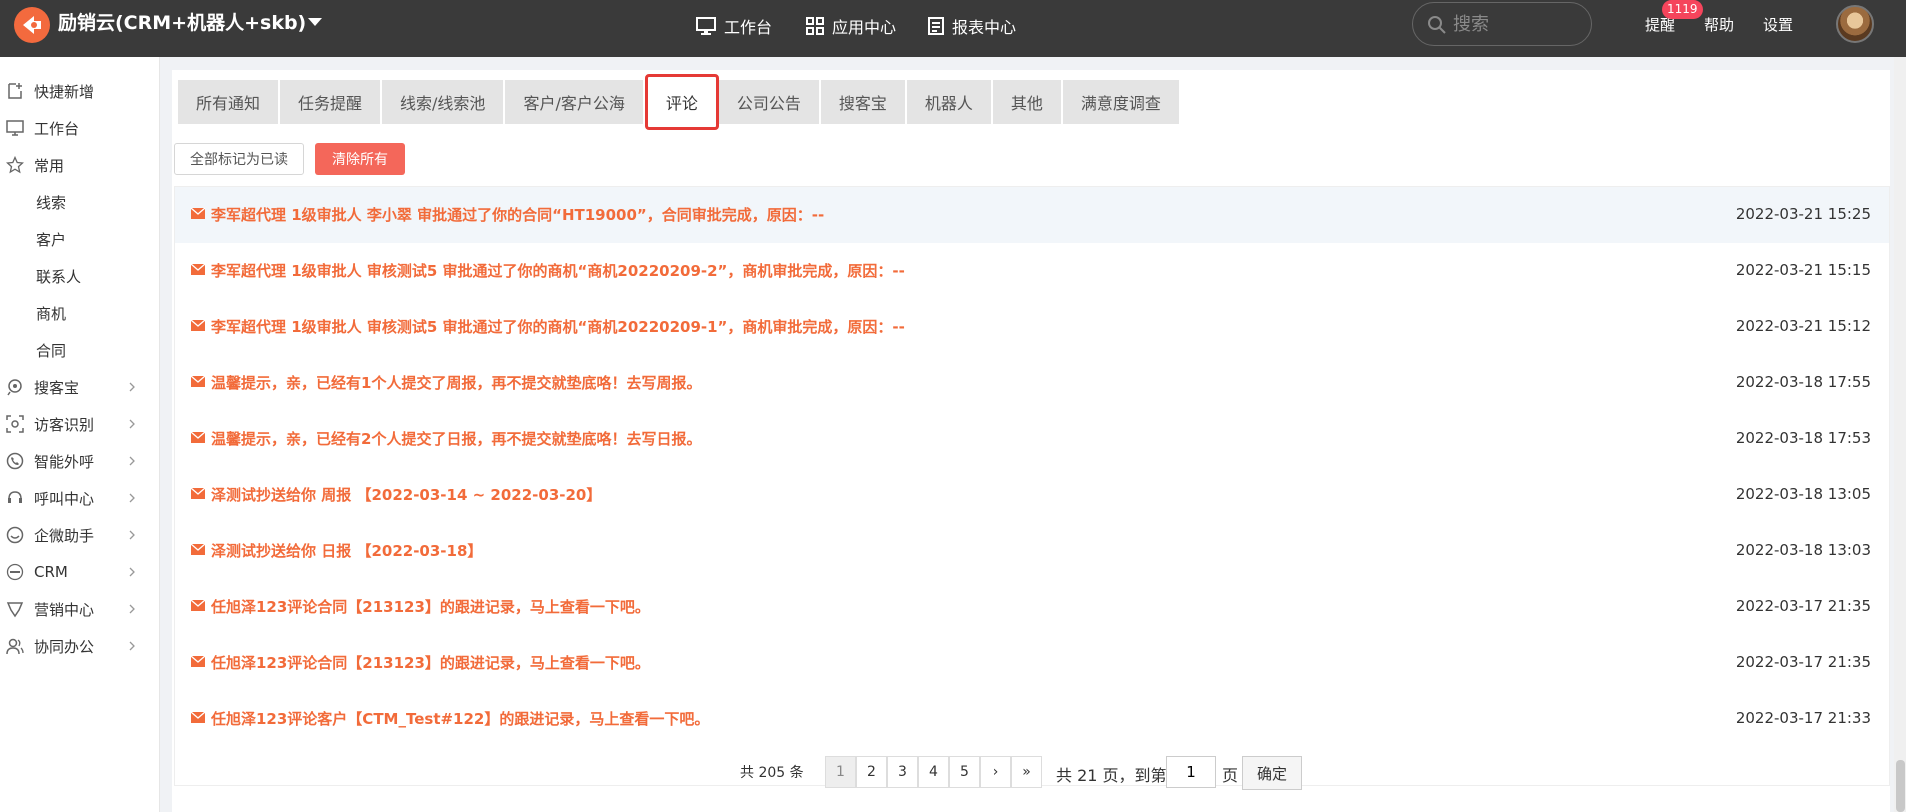 This screenshot has height=812, width=1906. I want to click on pagination-page-count: 共 21 页，到第, so click(1111, 775).